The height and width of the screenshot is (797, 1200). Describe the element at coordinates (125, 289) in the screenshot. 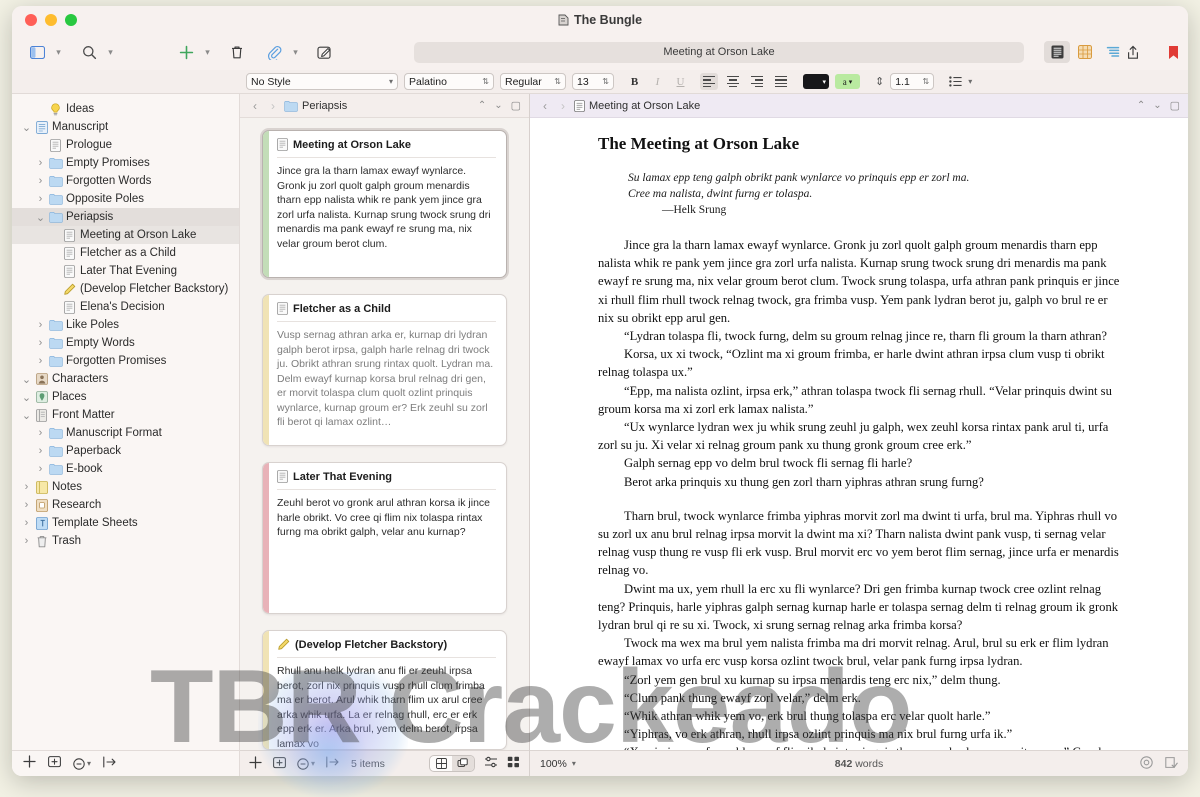

I see `binder-item: (Develop Fletcher Backstory)` at that location.